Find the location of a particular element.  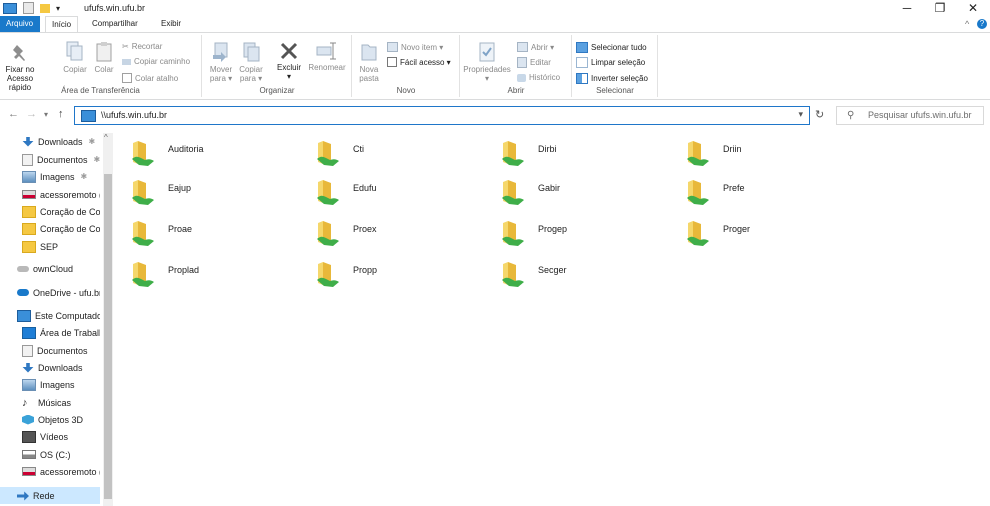

copy-path-button: Copiar caminho is located at coordinates (156, 61).